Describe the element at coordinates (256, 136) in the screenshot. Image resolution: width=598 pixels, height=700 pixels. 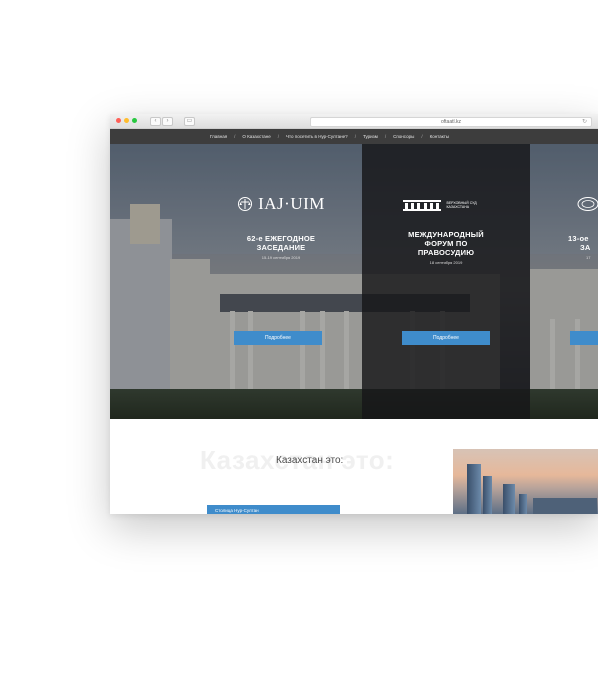
I see `nav-item-about-kazakhstan: О Казахстане` at that location.